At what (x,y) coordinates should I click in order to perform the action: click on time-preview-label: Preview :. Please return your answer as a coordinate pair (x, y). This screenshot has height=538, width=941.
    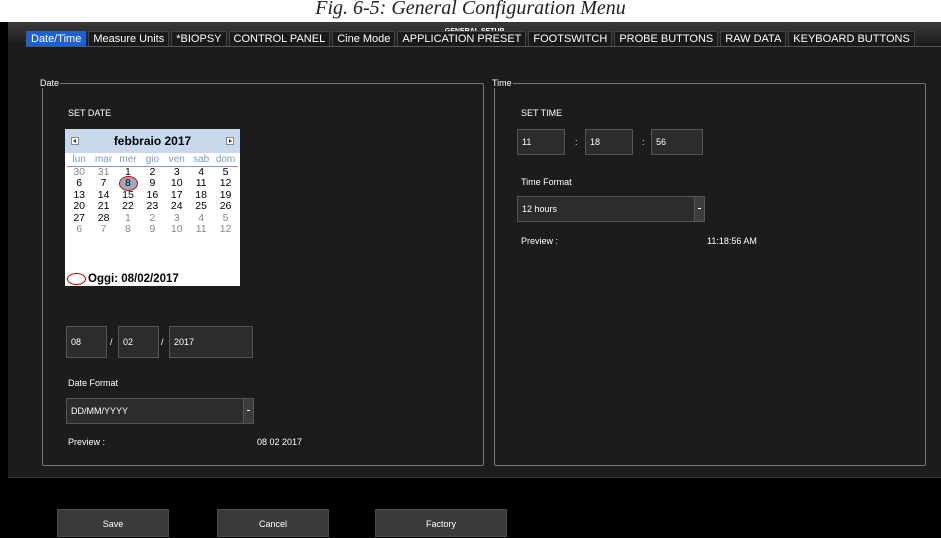
    Looking at the image, I should click on (540, 241).